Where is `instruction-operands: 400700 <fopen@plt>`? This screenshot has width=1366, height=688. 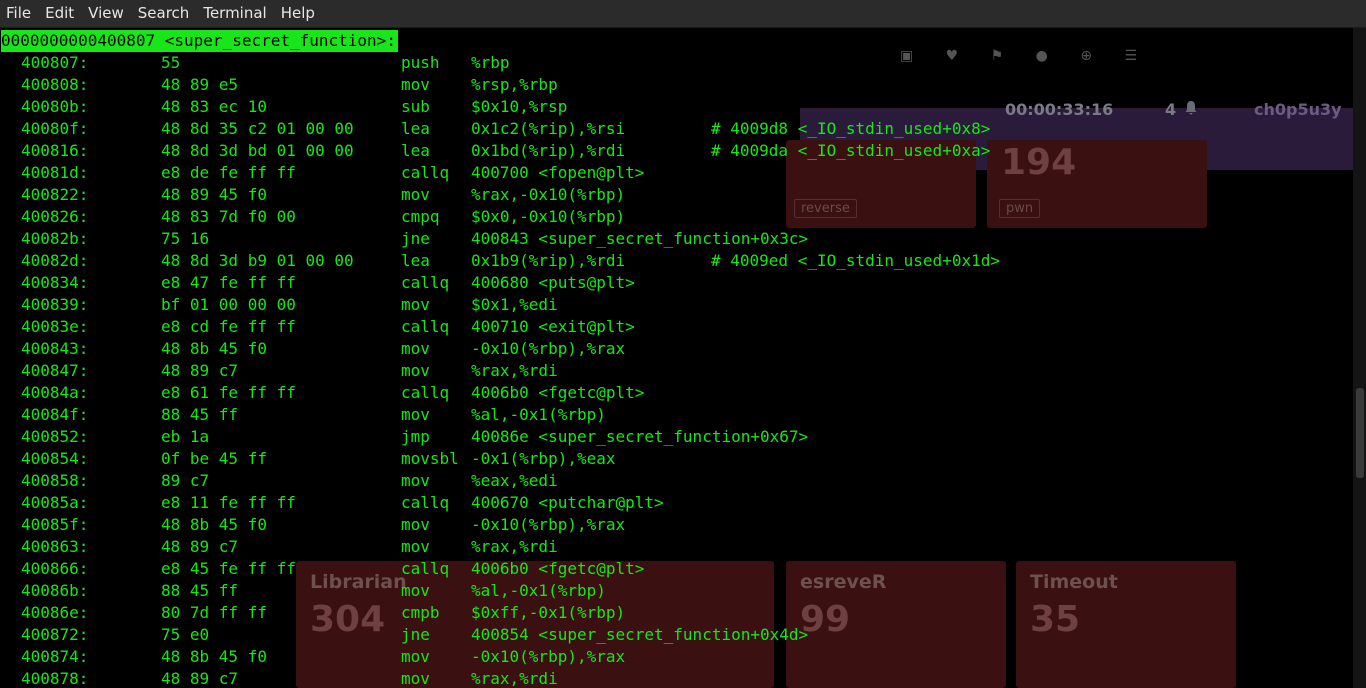
instruction-operands: 400700 <fopen@plt> is located at coordinates (558, 172).